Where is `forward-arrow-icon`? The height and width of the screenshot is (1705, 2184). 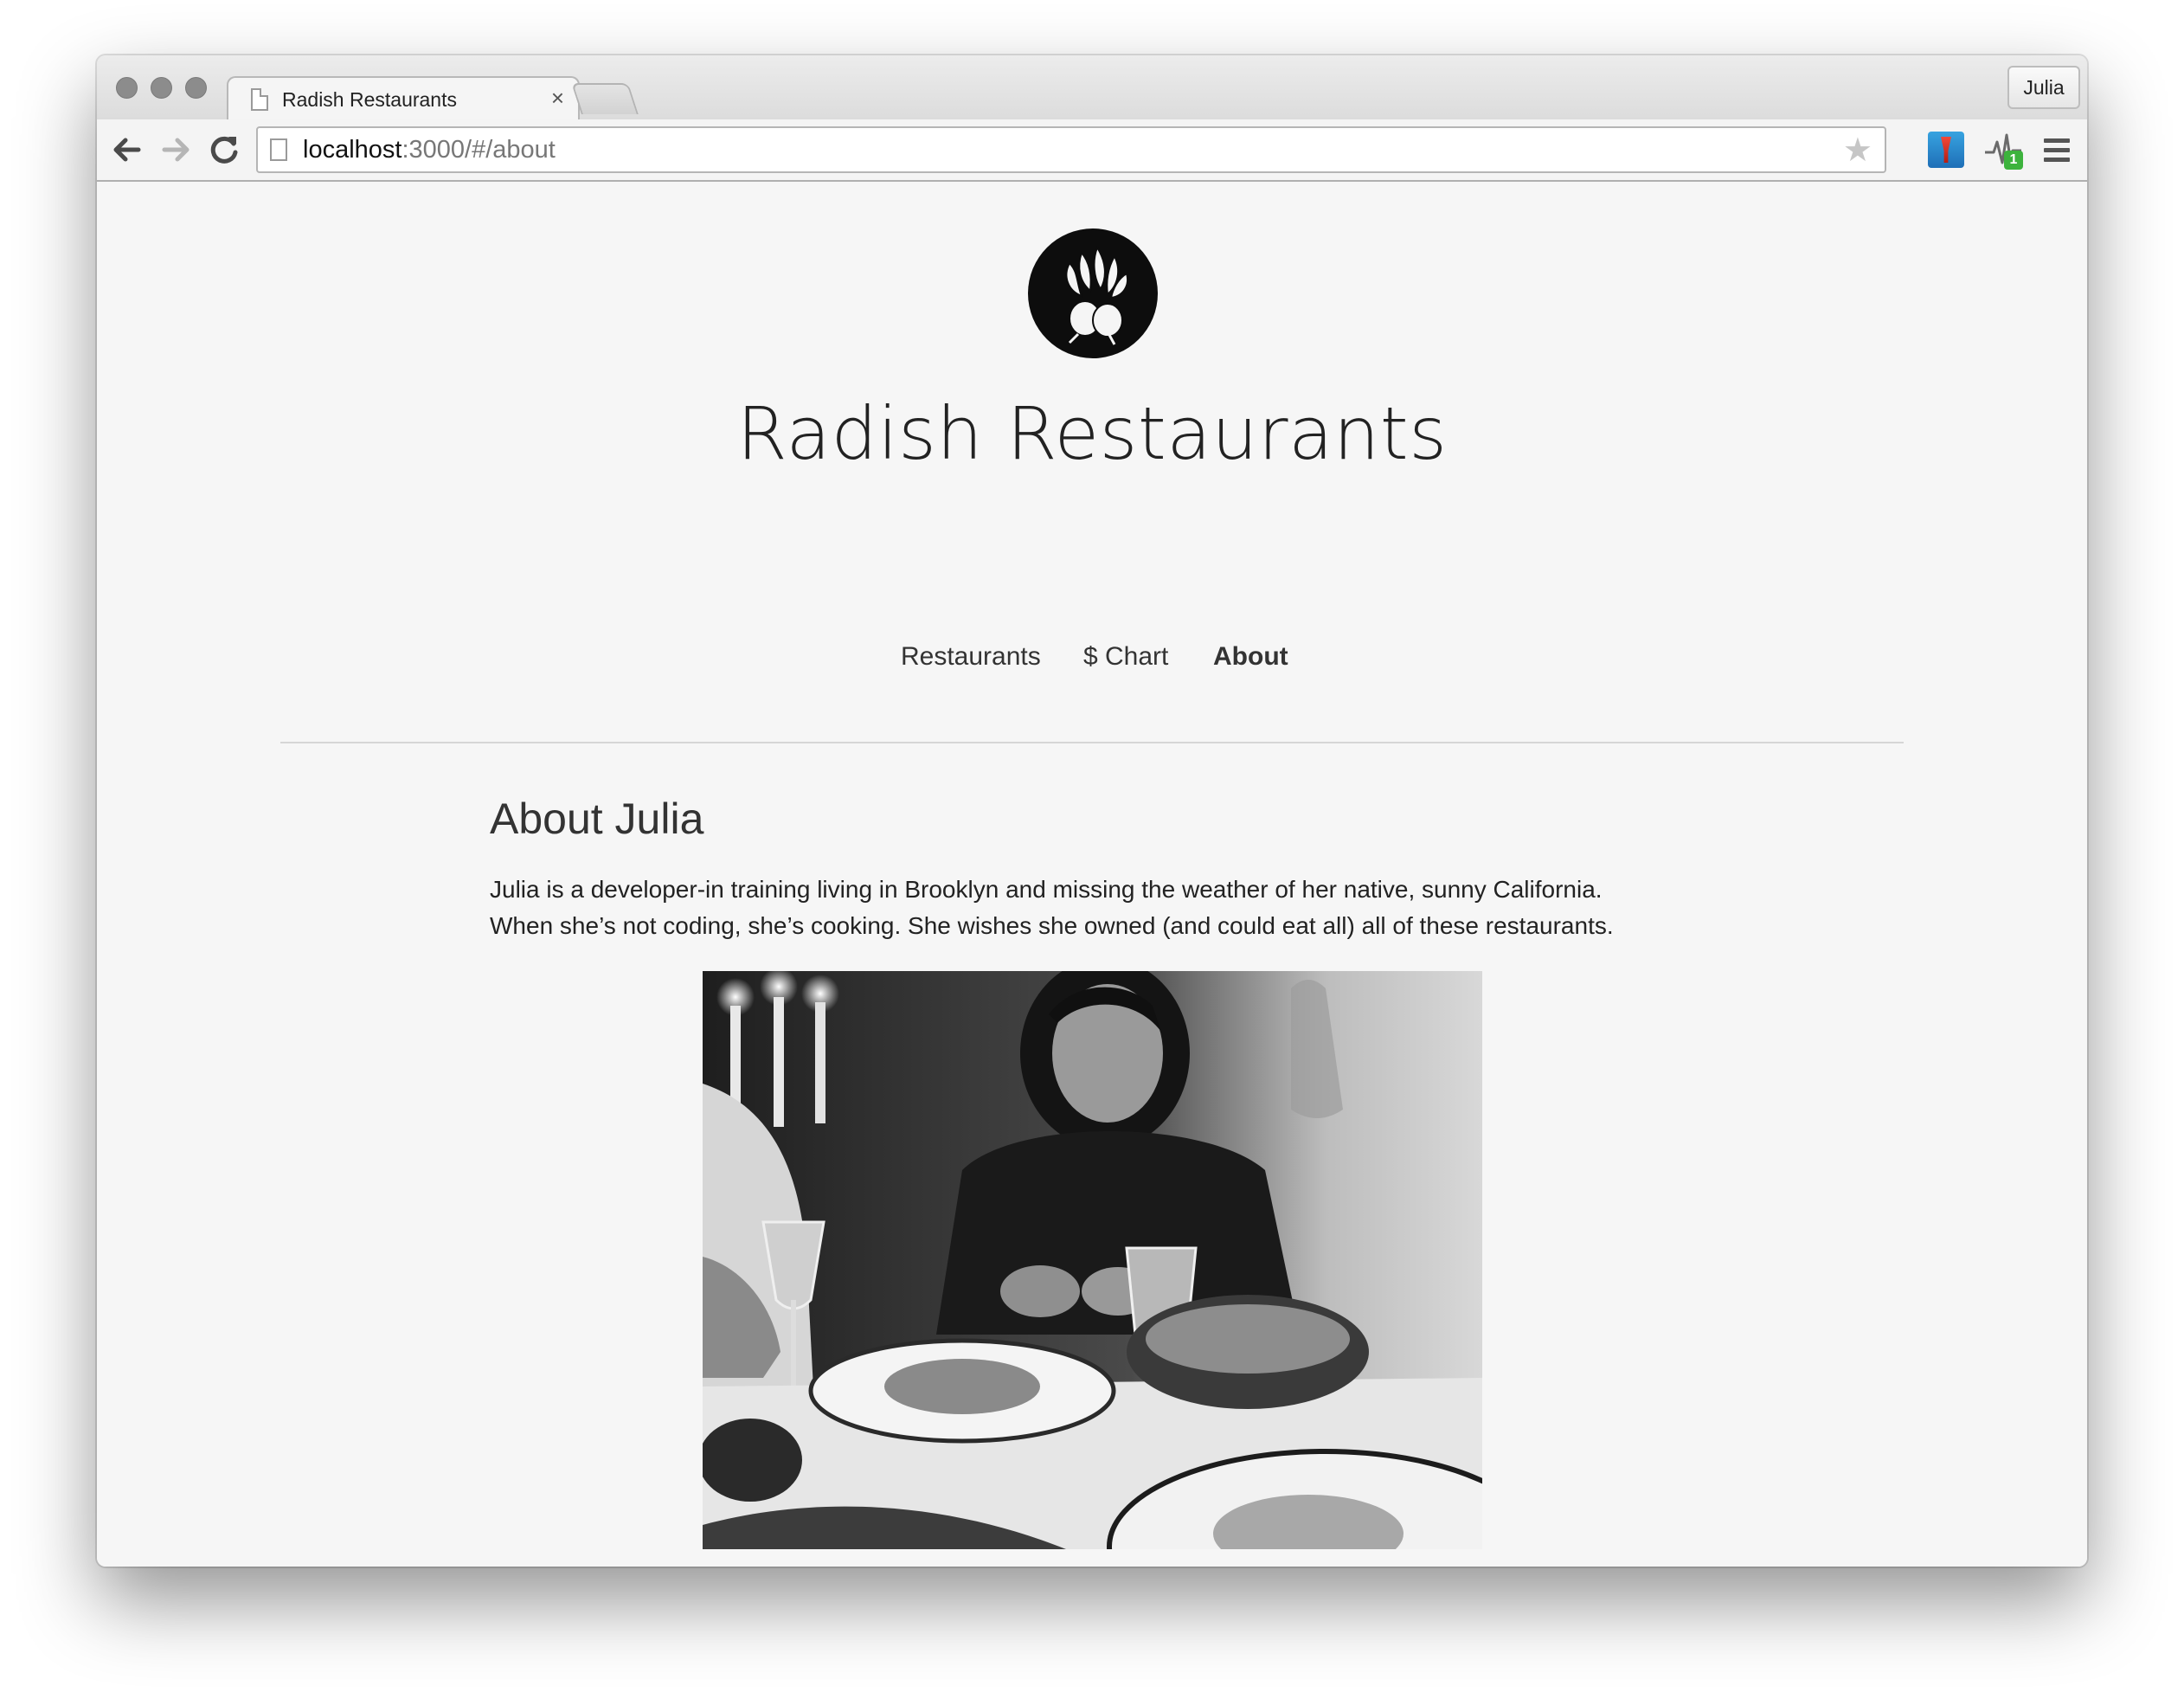
forward-arrow-icon is located at coordinates (175, 149).